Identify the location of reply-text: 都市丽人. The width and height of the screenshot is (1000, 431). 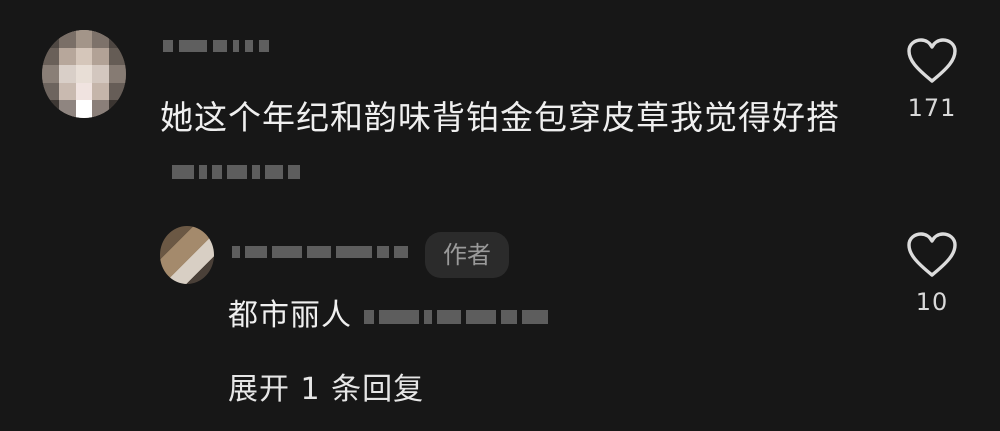
(388, 316).